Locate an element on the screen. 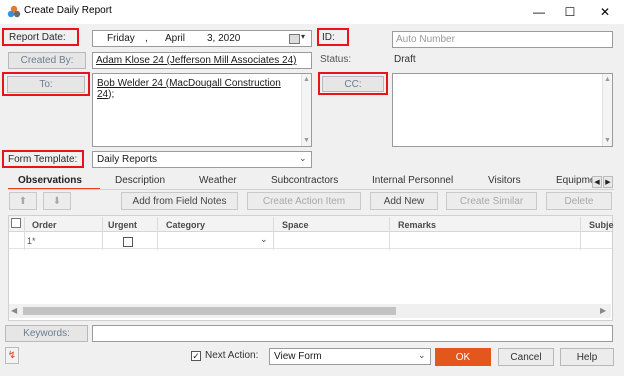  minimize-icon: — is located at coordinates (539, 12).